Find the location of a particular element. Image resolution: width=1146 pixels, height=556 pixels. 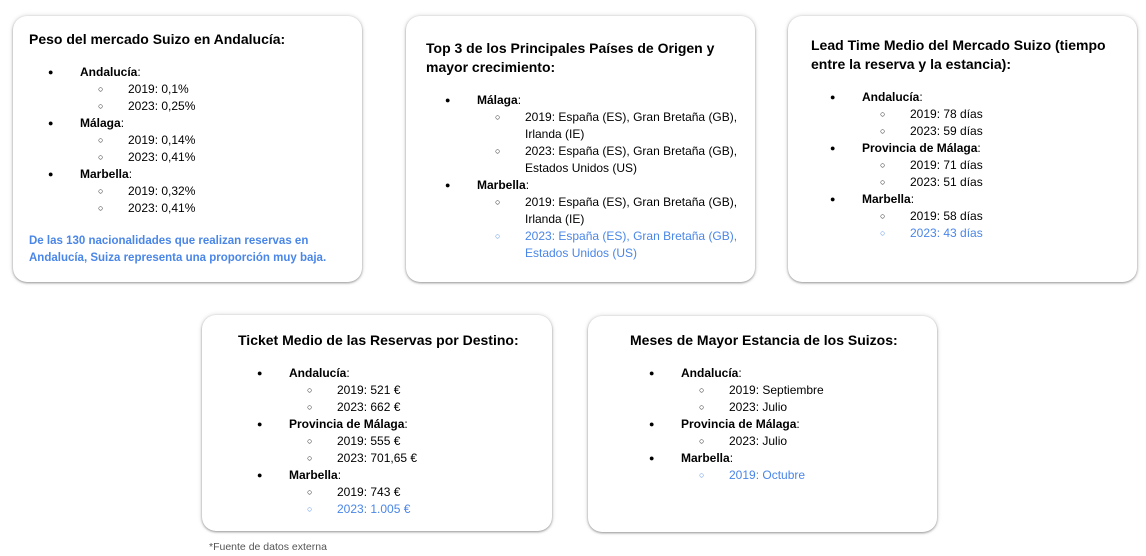

list-item: 2019: 78 días is located at coordinates (991, 114).